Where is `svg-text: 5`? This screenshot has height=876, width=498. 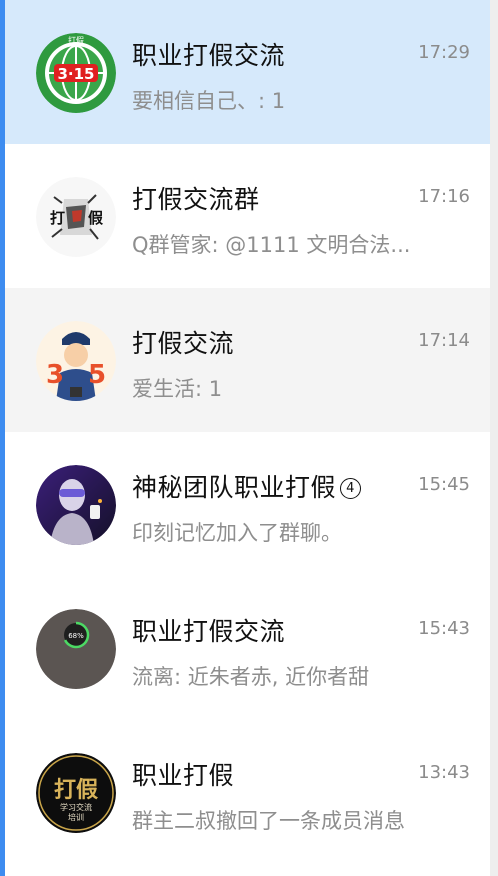
svg-text: 5 is located at coordinates (97, 375).